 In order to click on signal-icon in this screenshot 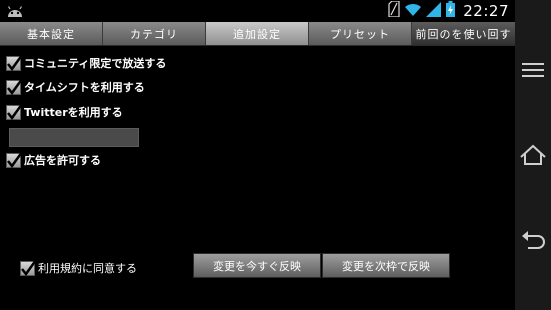, I will do `click(434, 11)`.